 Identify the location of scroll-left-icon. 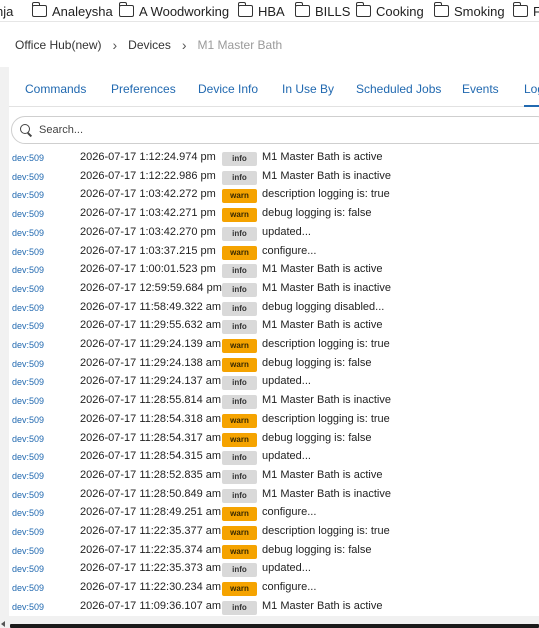
(3, 624).